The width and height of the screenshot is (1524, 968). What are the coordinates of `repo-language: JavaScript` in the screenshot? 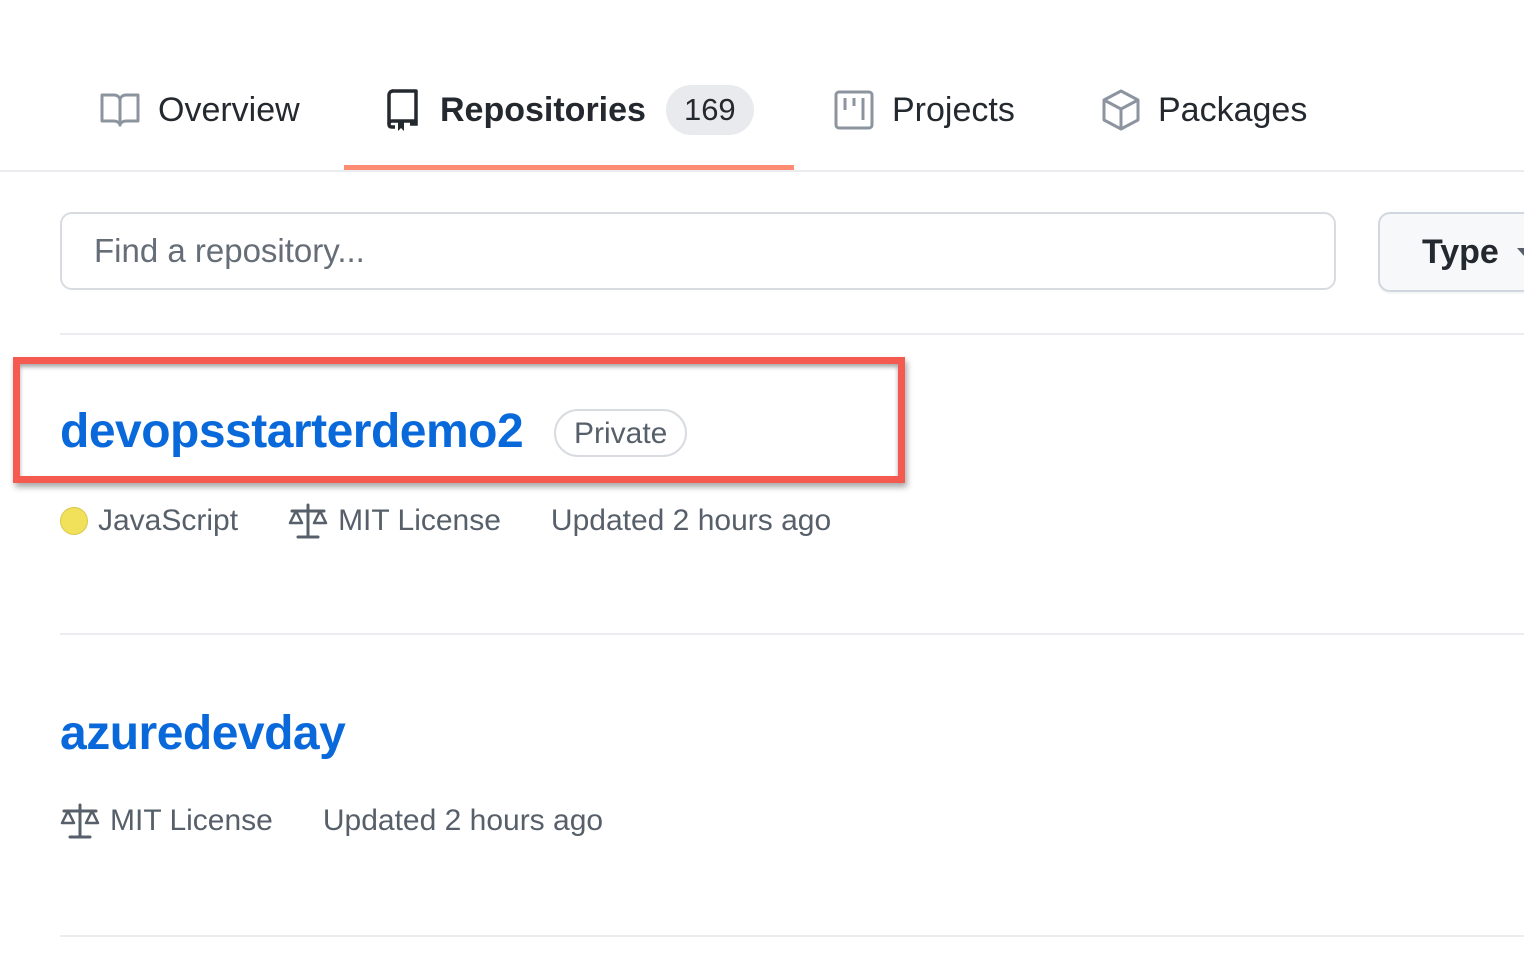 It's located at (149, 521).